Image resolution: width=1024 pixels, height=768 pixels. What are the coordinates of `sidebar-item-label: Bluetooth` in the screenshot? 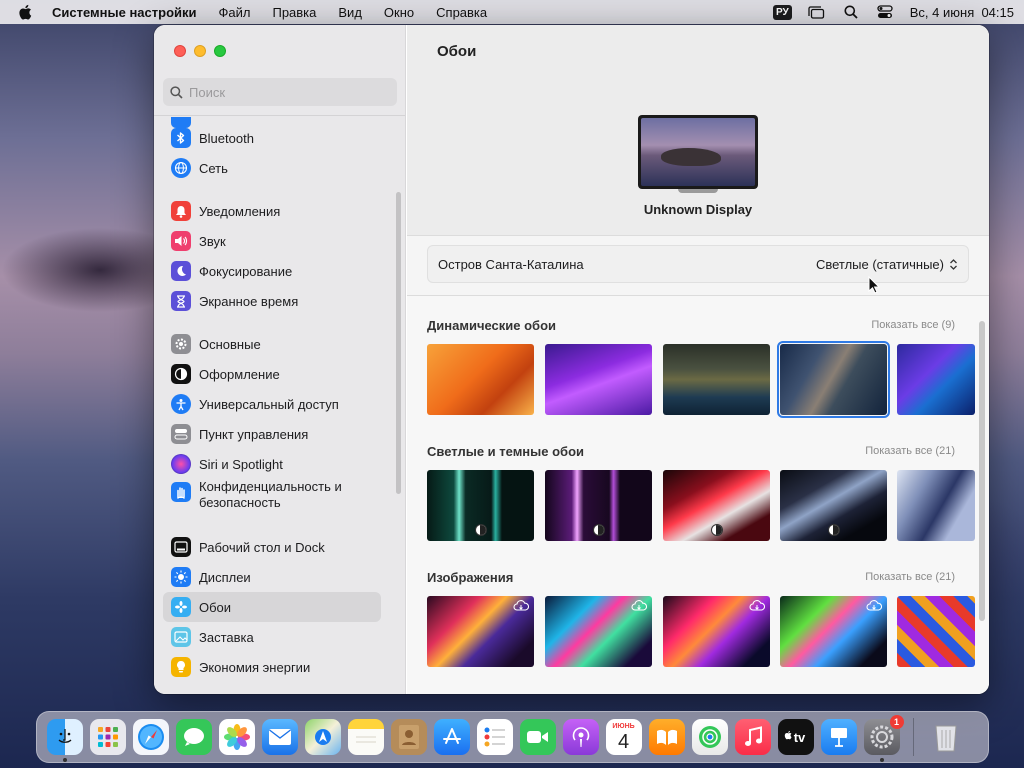 It's located at (226, 138).